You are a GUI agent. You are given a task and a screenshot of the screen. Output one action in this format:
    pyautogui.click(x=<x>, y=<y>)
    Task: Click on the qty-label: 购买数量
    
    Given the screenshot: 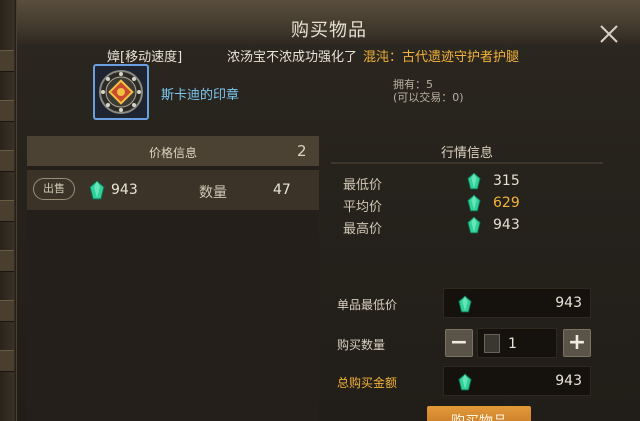 What is the action you would take?
    pyautogui.click(x=361, y=345)
    